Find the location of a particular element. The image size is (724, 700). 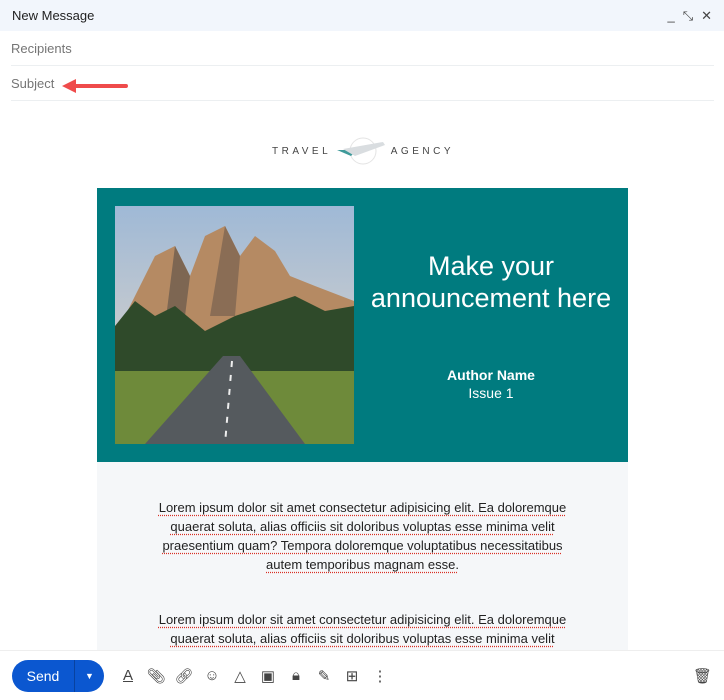

confidential-icon: 🔒︎ is located at coordinates (296, 675).